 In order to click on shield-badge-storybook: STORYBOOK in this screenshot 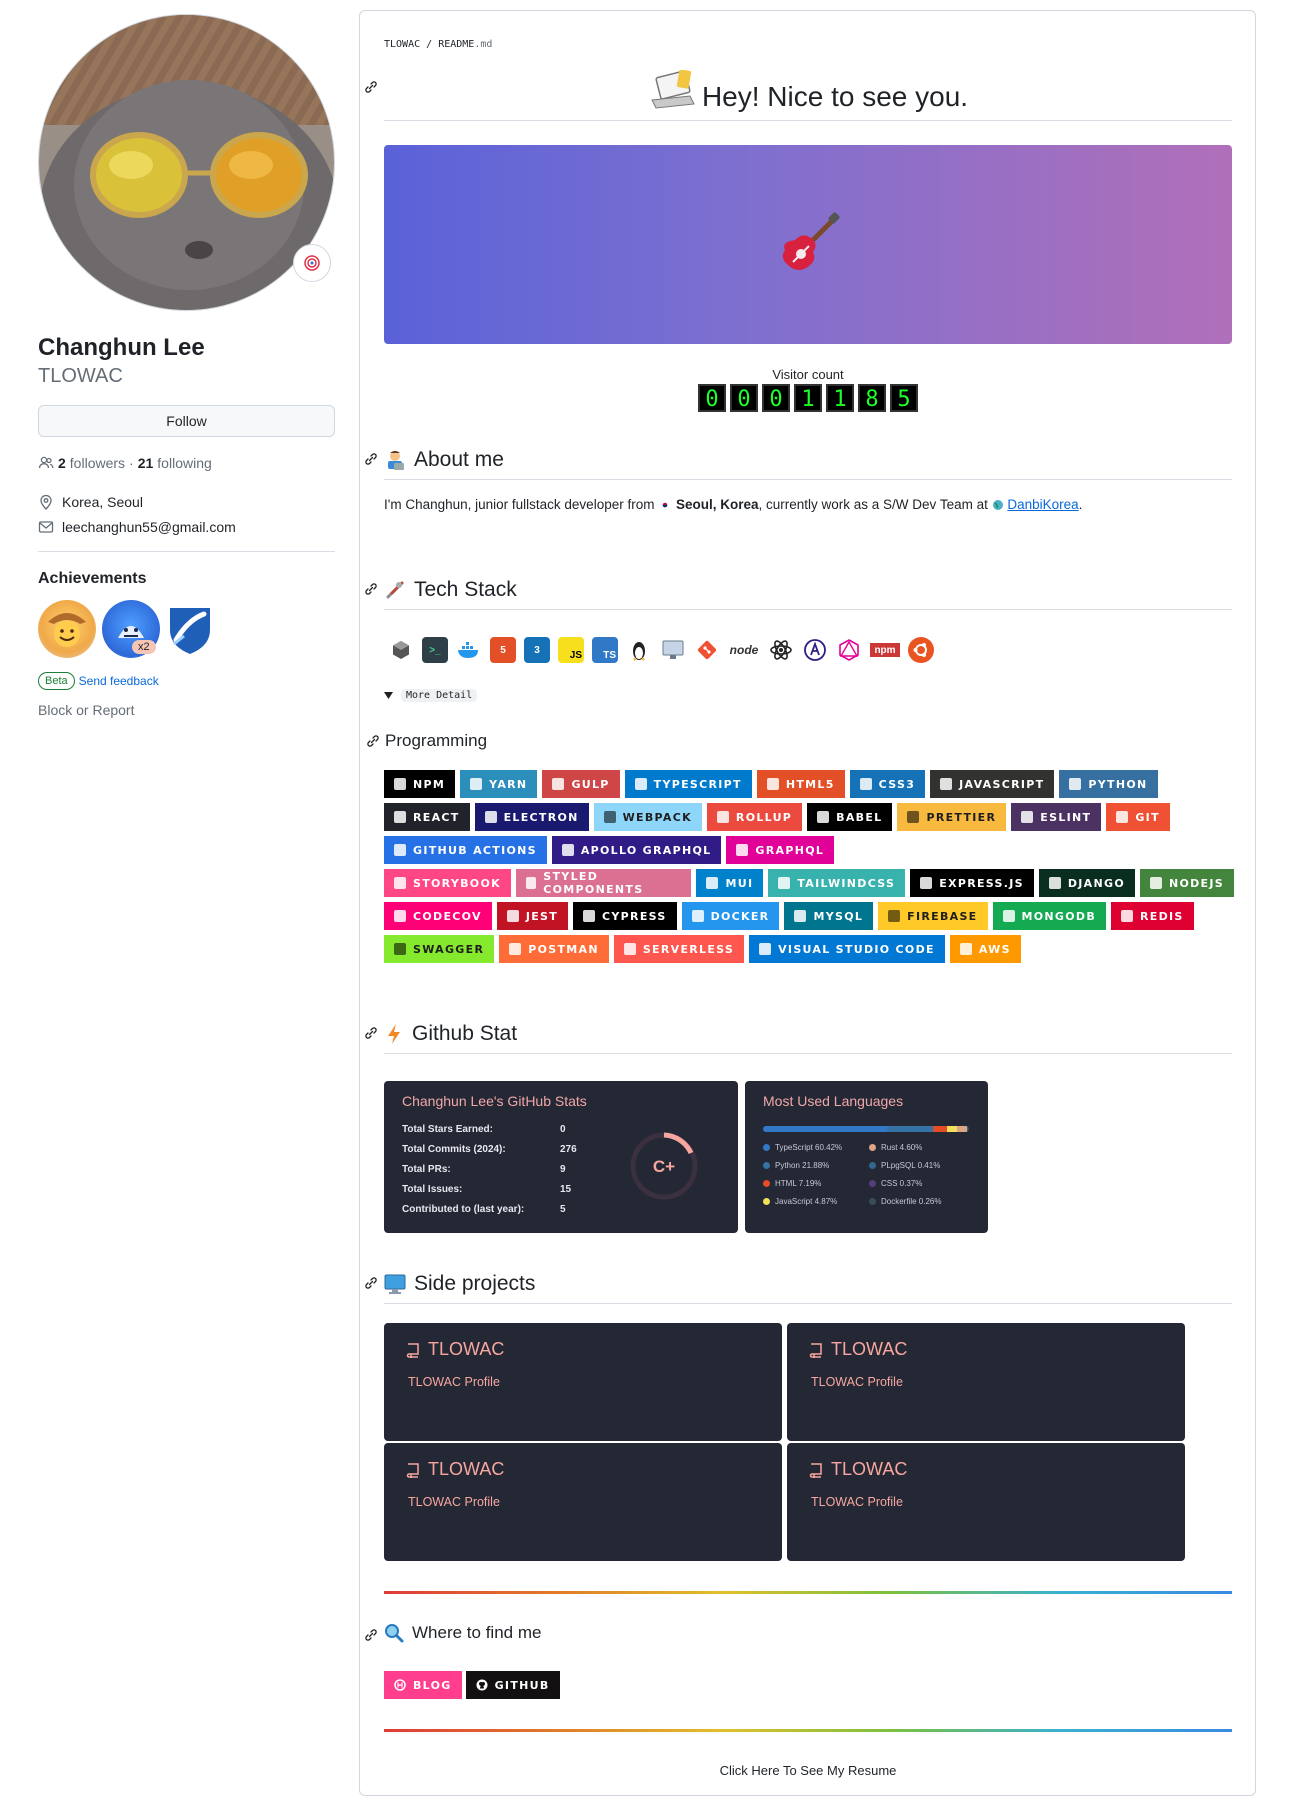, I will do `click(447, 883)`.